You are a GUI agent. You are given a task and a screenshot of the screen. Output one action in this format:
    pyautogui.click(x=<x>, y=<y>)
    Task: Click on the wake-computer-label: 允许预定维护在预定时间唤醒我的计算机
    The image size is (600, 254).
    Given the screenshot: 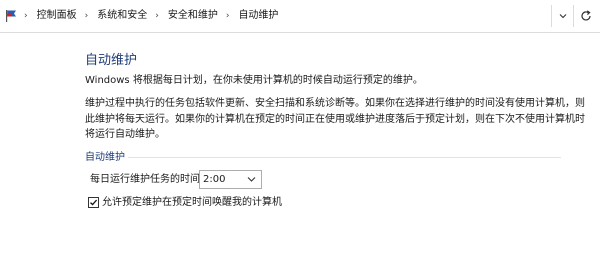 What is the action you would take?
    pyautogui.click(x=192, y=203)
    